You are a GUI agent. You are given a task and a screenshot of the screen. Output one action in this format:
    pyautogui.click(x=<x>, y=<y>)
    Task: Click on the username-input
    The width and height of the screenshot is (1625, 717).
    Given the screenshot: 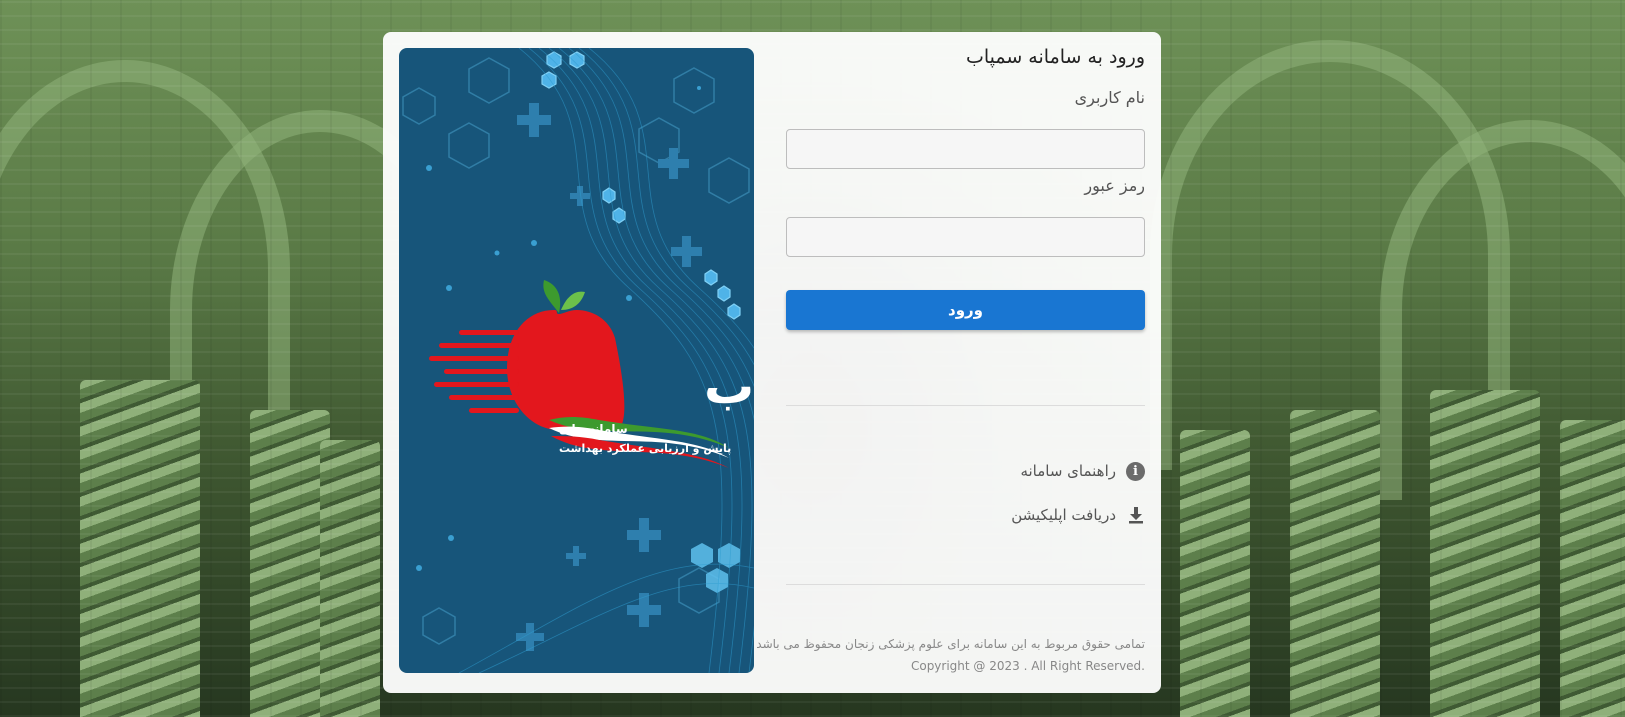 What is the action you would take?
    pyautogui.click(x=965, y=149)
    